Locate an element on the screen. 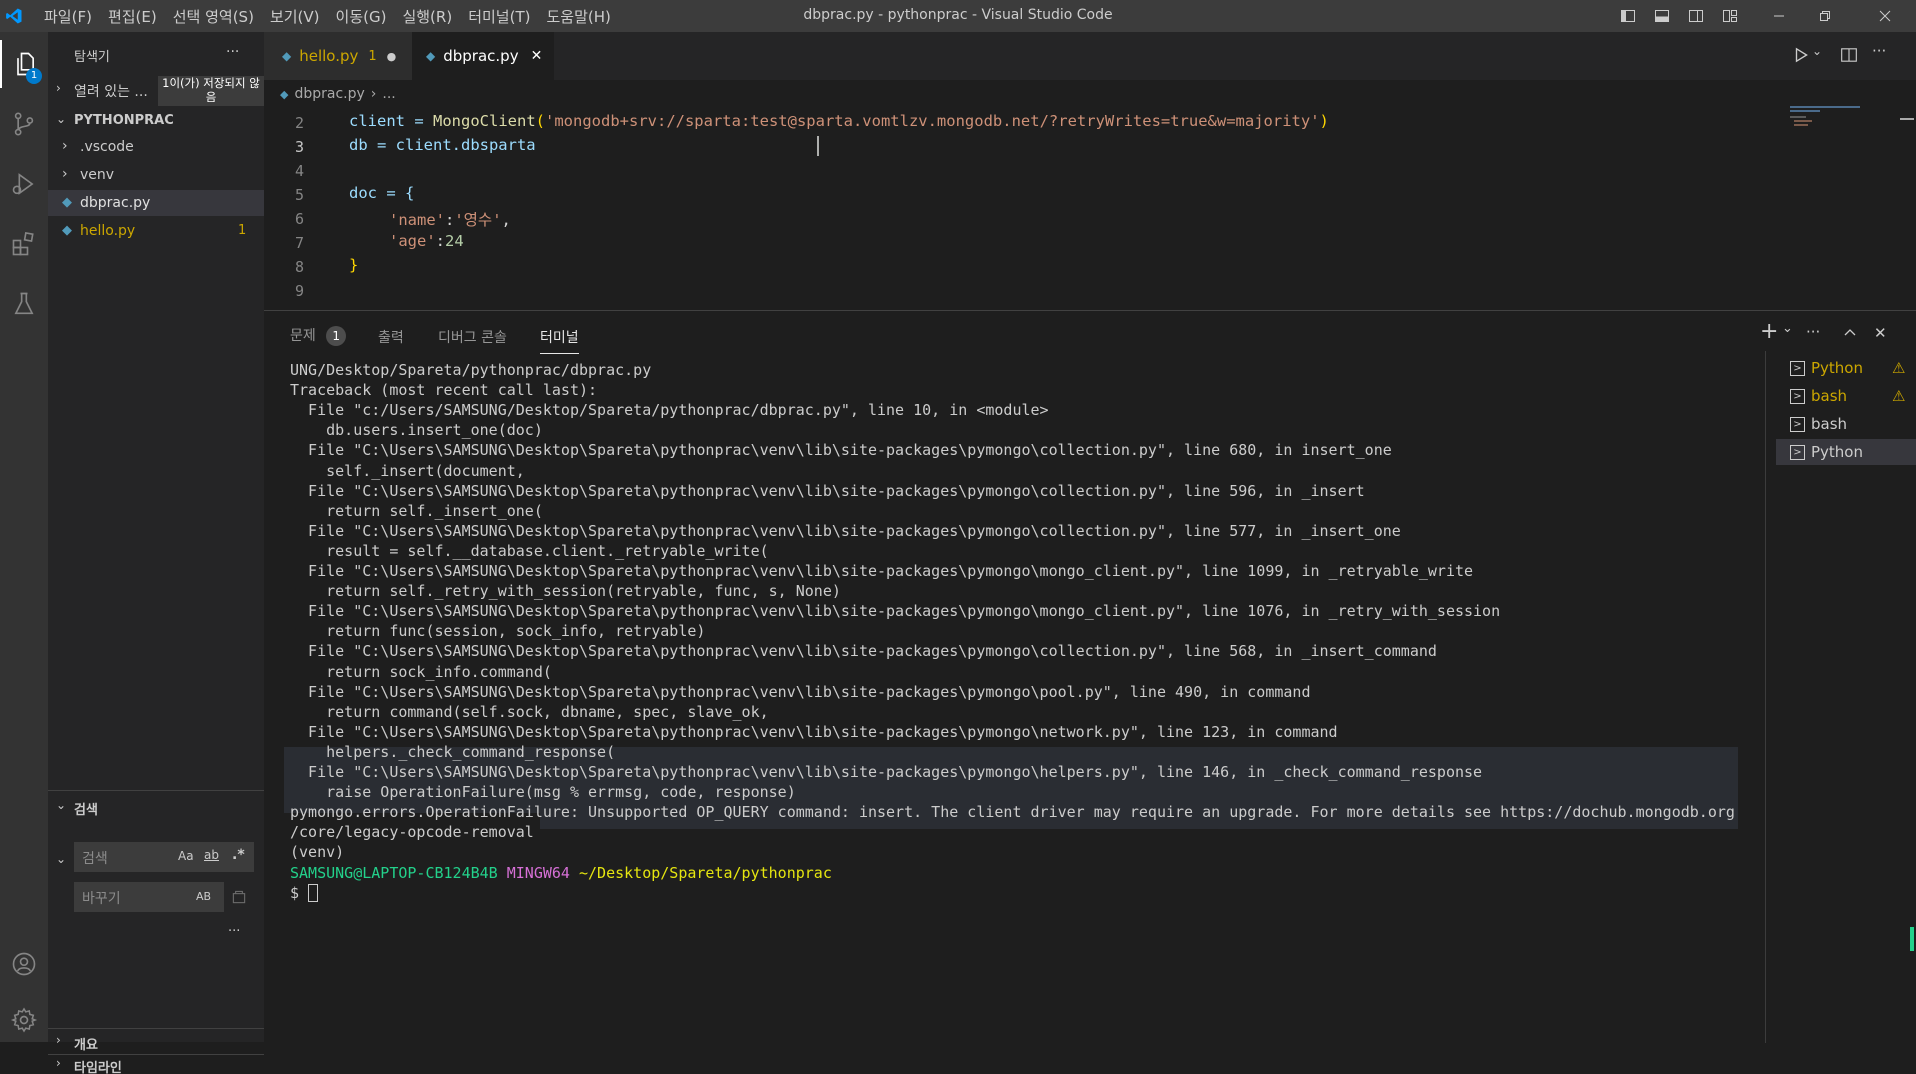  extensions-icon is located at coordinates (24, 244).